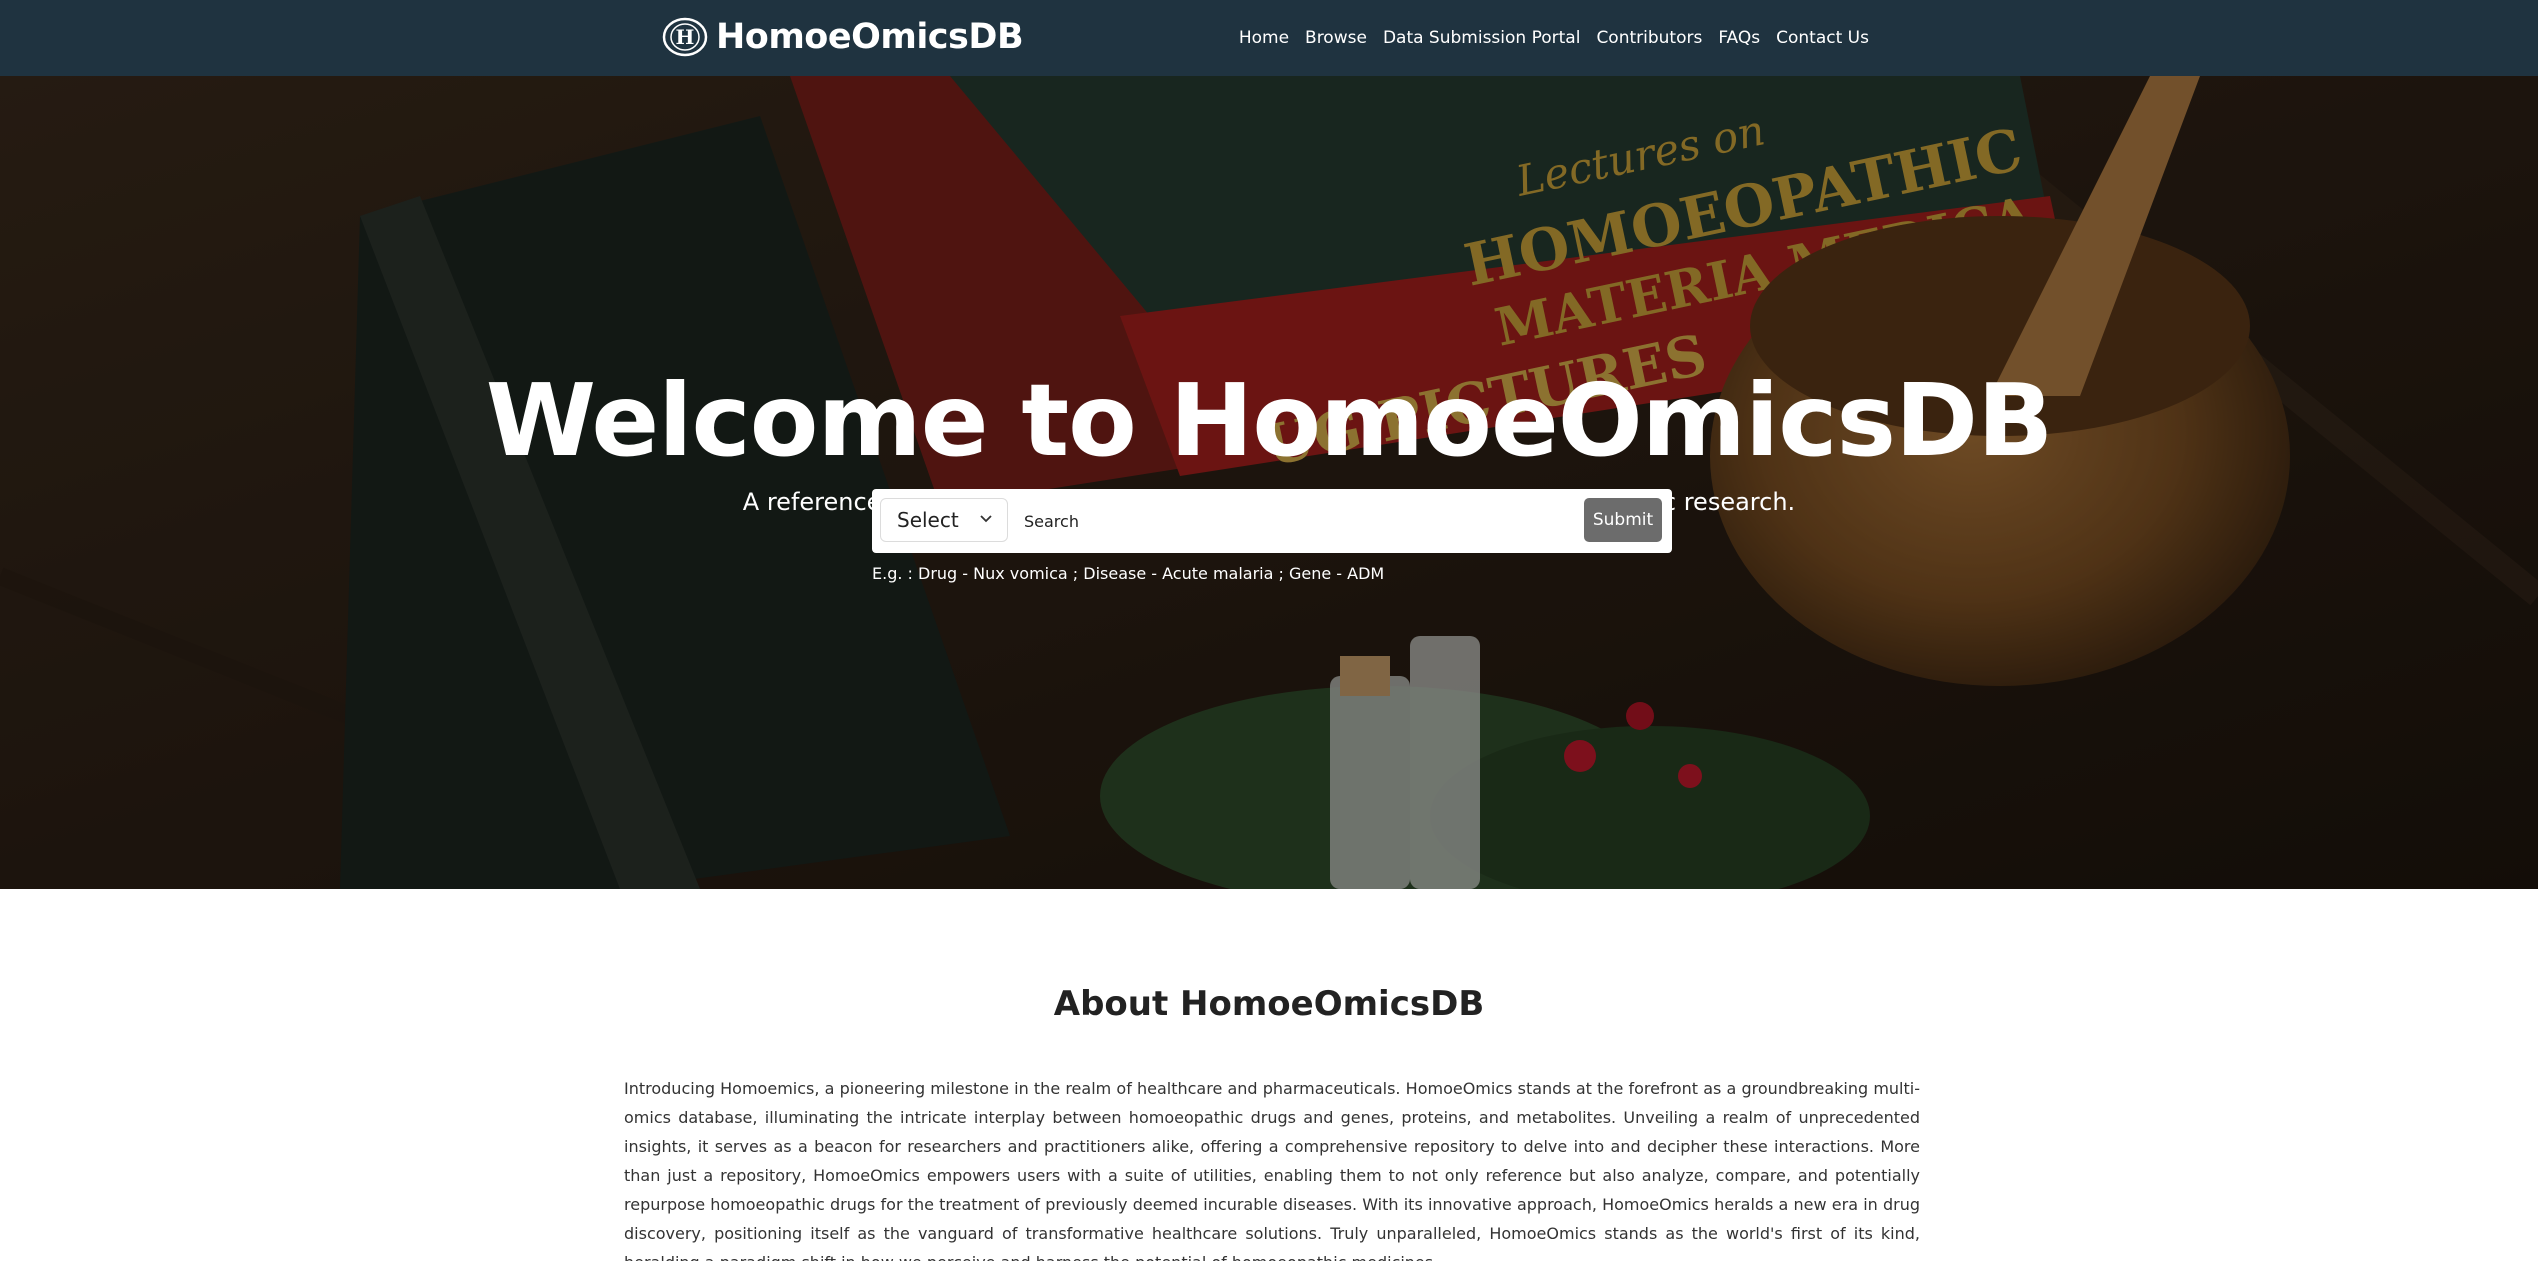 The height and width of the screenshot is (1261, 2538). I want to click on nav-data-submission-portal: Data Submission Portal, so click(1482, 38).